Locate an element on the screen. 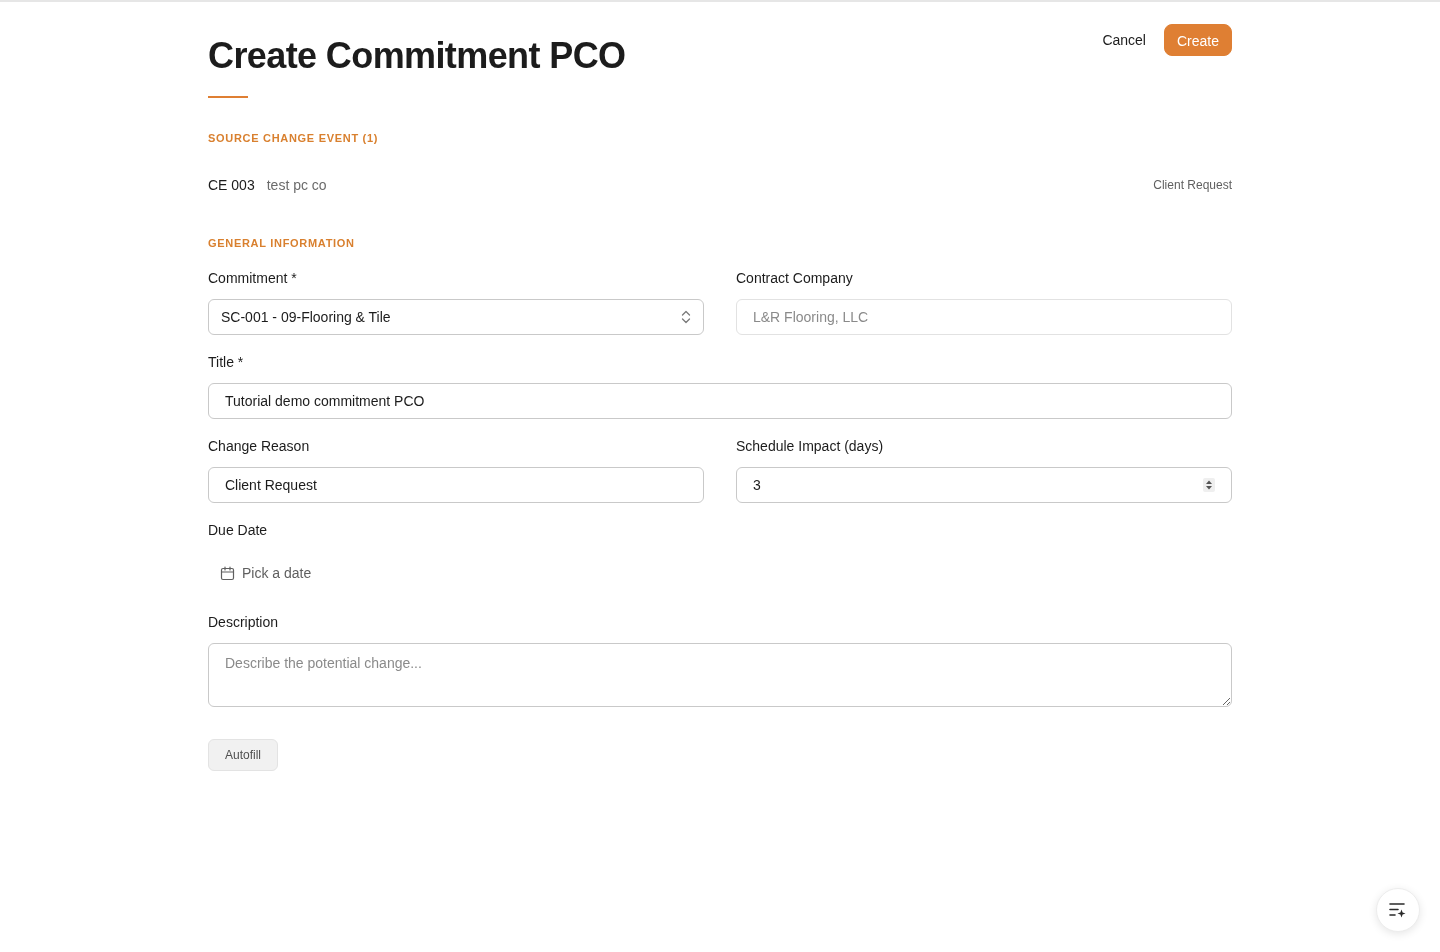 The height and width of the screenshot is (952, 1440). text-input: Tutorial demo commitment PCO is located at coordinates (720, 401).